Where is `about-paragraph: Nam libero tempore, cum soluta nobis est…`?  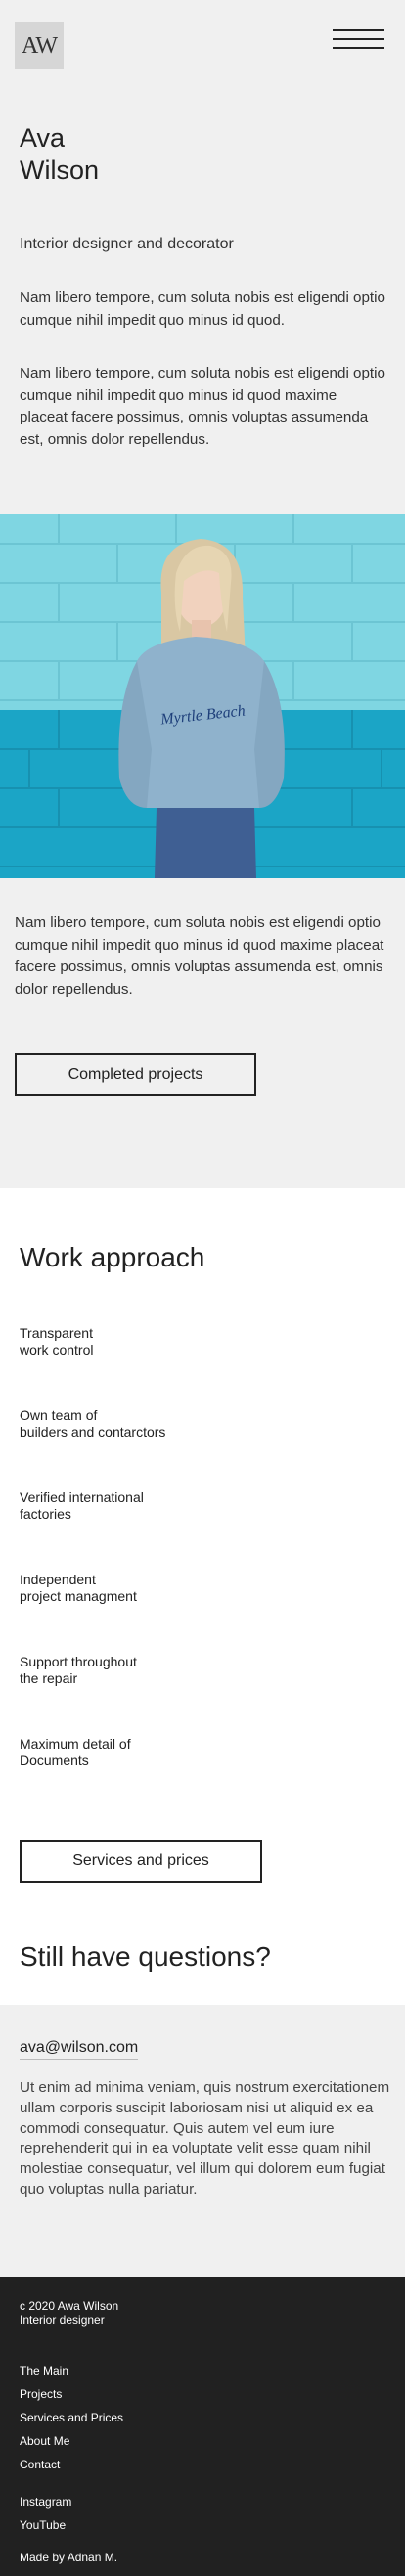
about-paragraph: Nam libero tempore, cum soluta nobis est… is located at coordinates (199, 956).